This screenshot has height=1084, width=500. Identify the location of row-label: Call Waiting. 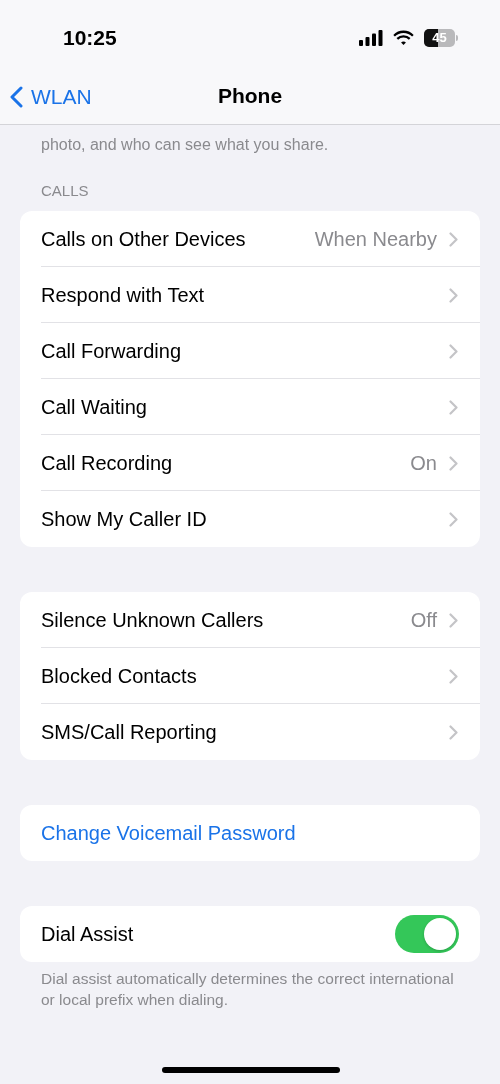
(94, 407).